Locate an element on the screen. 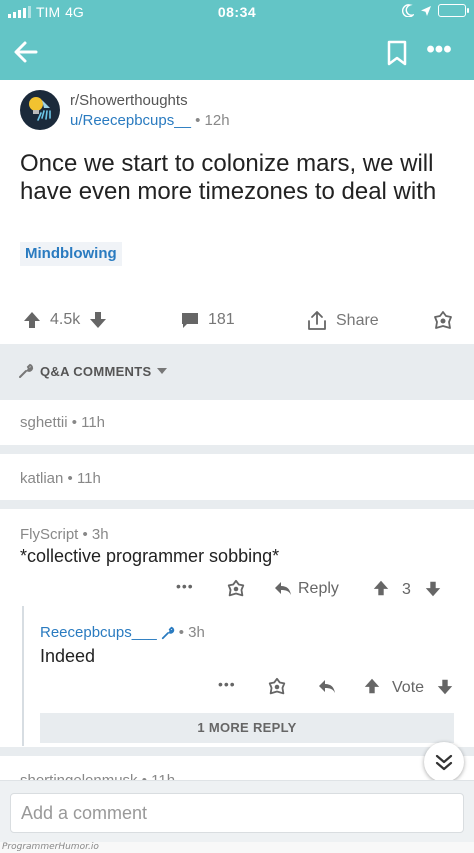 The width and height of the screenshot is (474, 853). comment-meta: sghettii • 11h is located at coordinates (63, 422).